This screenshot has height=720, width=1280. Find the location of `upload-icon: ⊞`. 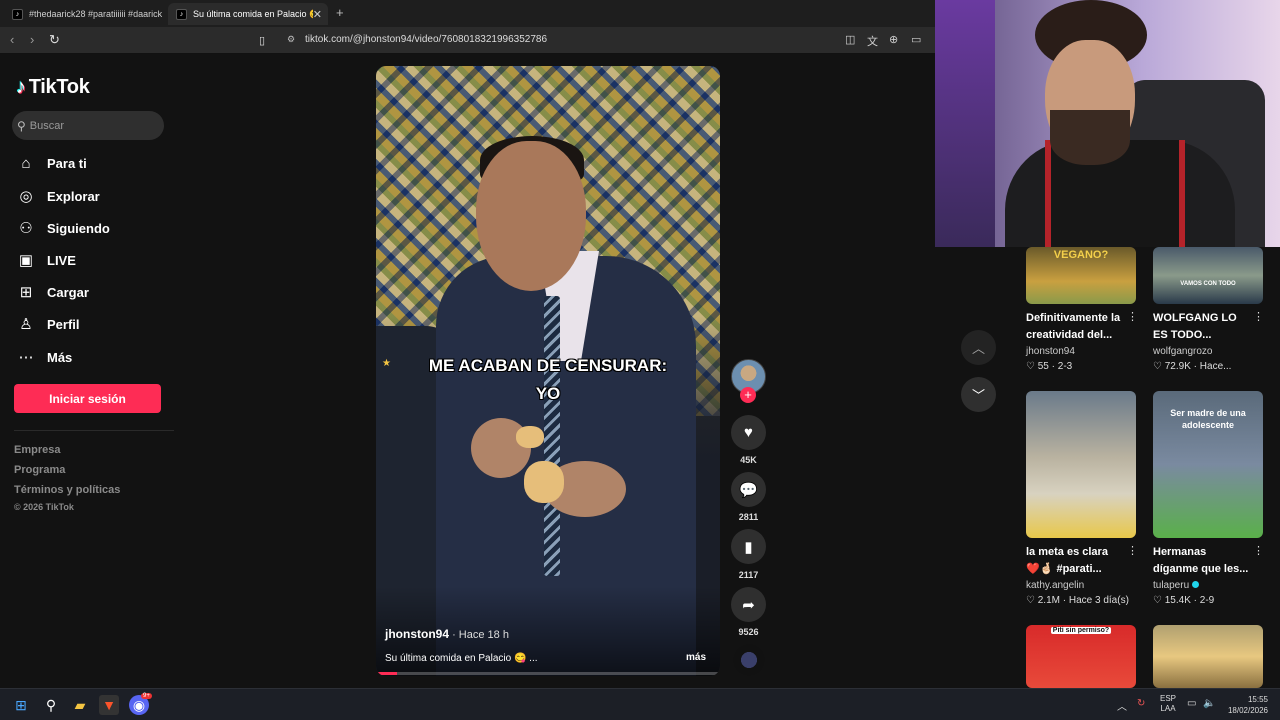

upload-icon: ⊞ is located at coordinates (26, 292).